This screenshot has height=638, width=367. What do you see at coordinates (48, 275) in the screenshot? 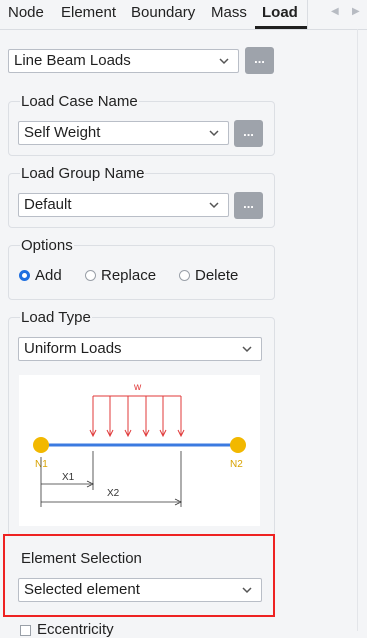
I see `option-add-label: Add` at bounding box center [48, 275].